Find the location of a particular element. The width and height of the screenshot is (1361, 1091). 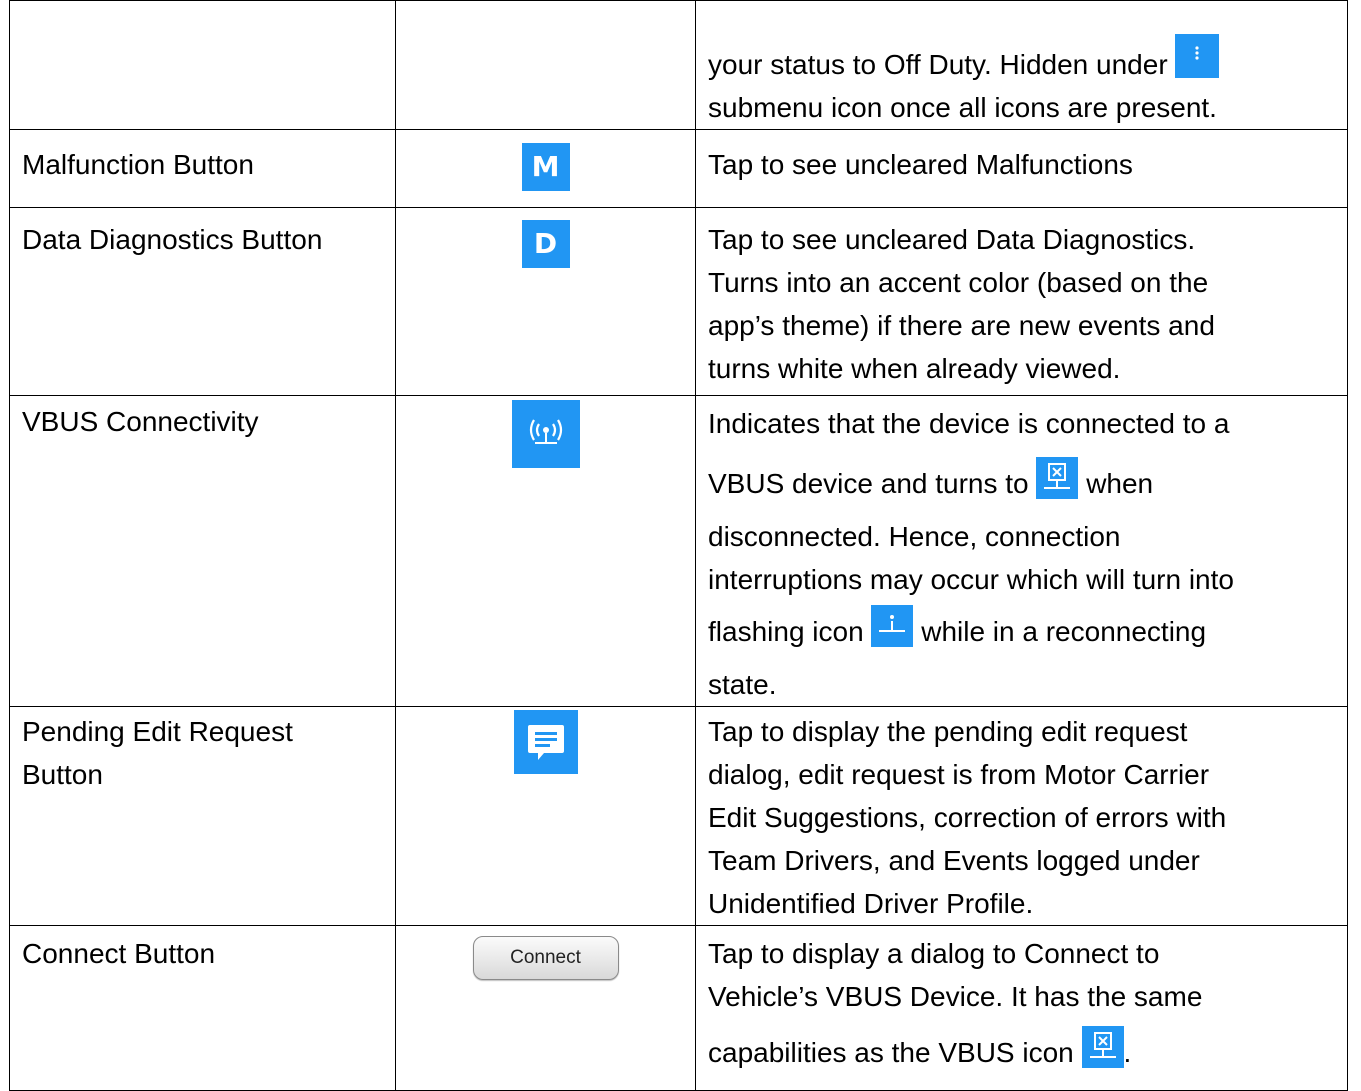

description-text: turns white when already viewed. is located at coordinates (914, 368).